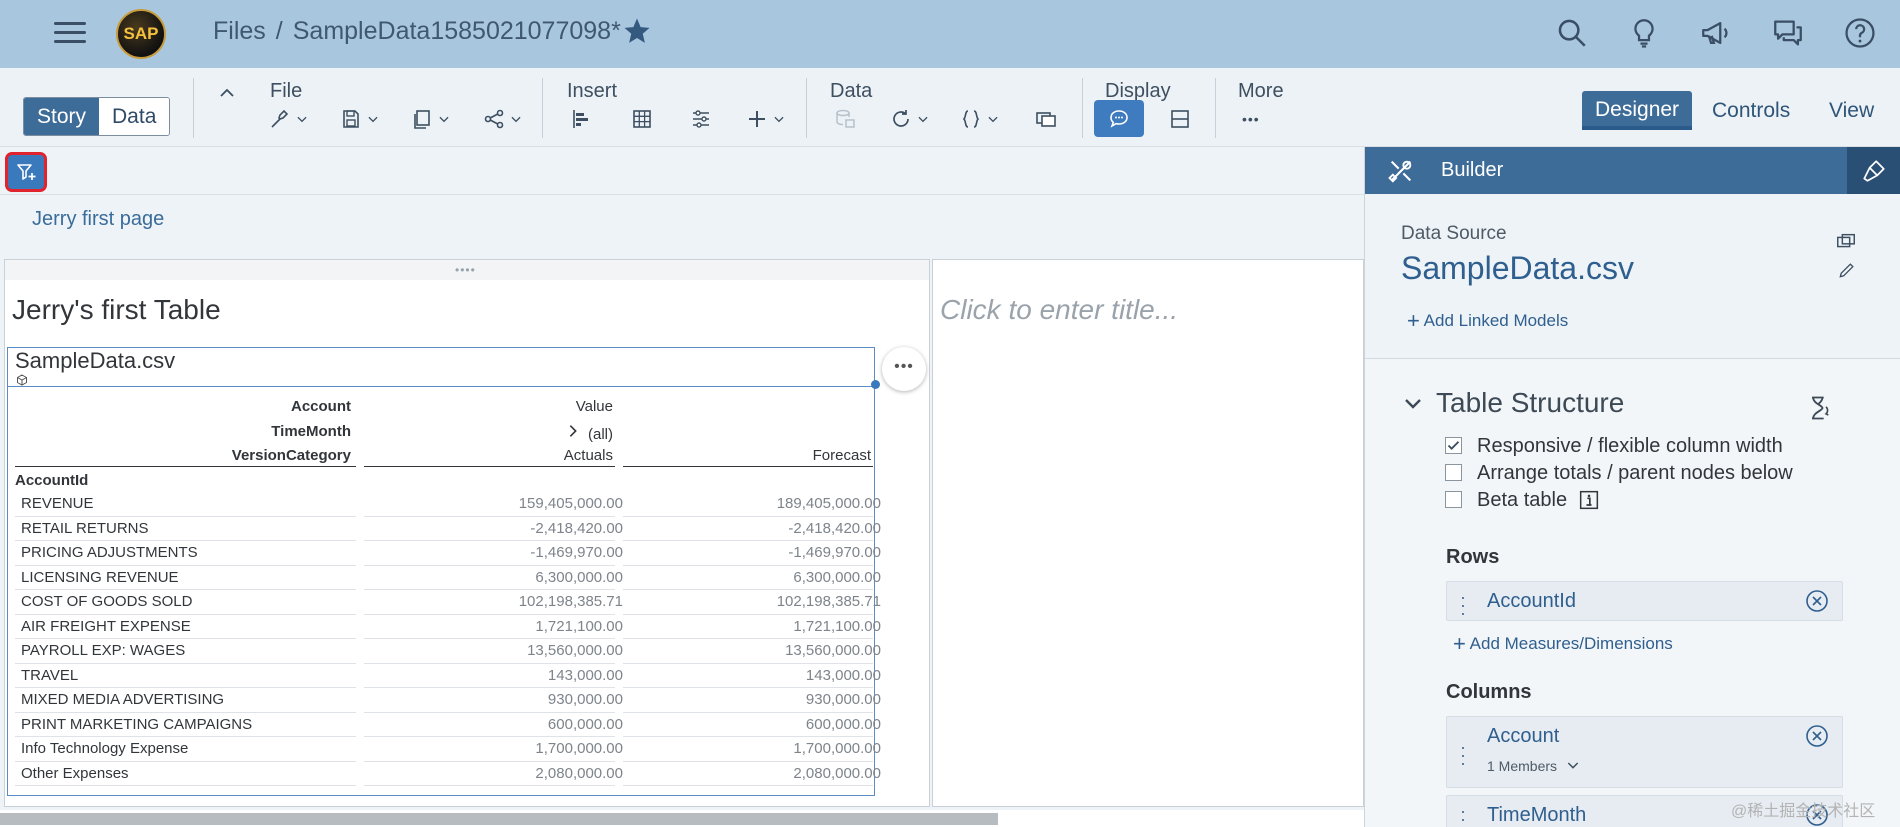 Image resolution: width=1900 pixels, height=827 pixels. Describe the element at coordinates (70, 33) in the screenshot. I see `menu-icon` at that location.